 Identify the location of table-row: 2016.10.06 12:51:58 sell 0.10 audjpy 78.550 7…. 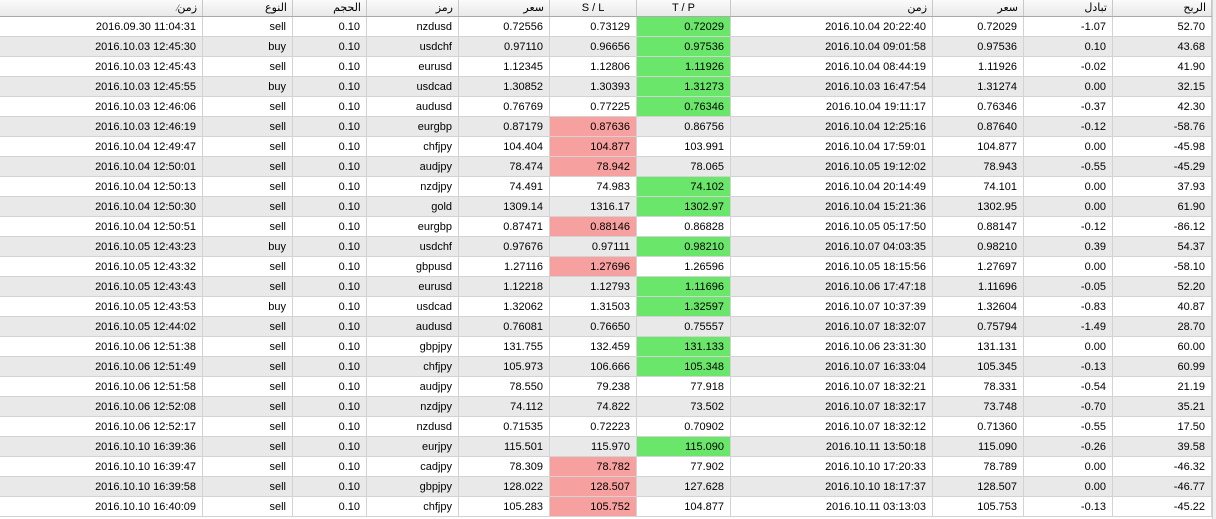
(608, 387).